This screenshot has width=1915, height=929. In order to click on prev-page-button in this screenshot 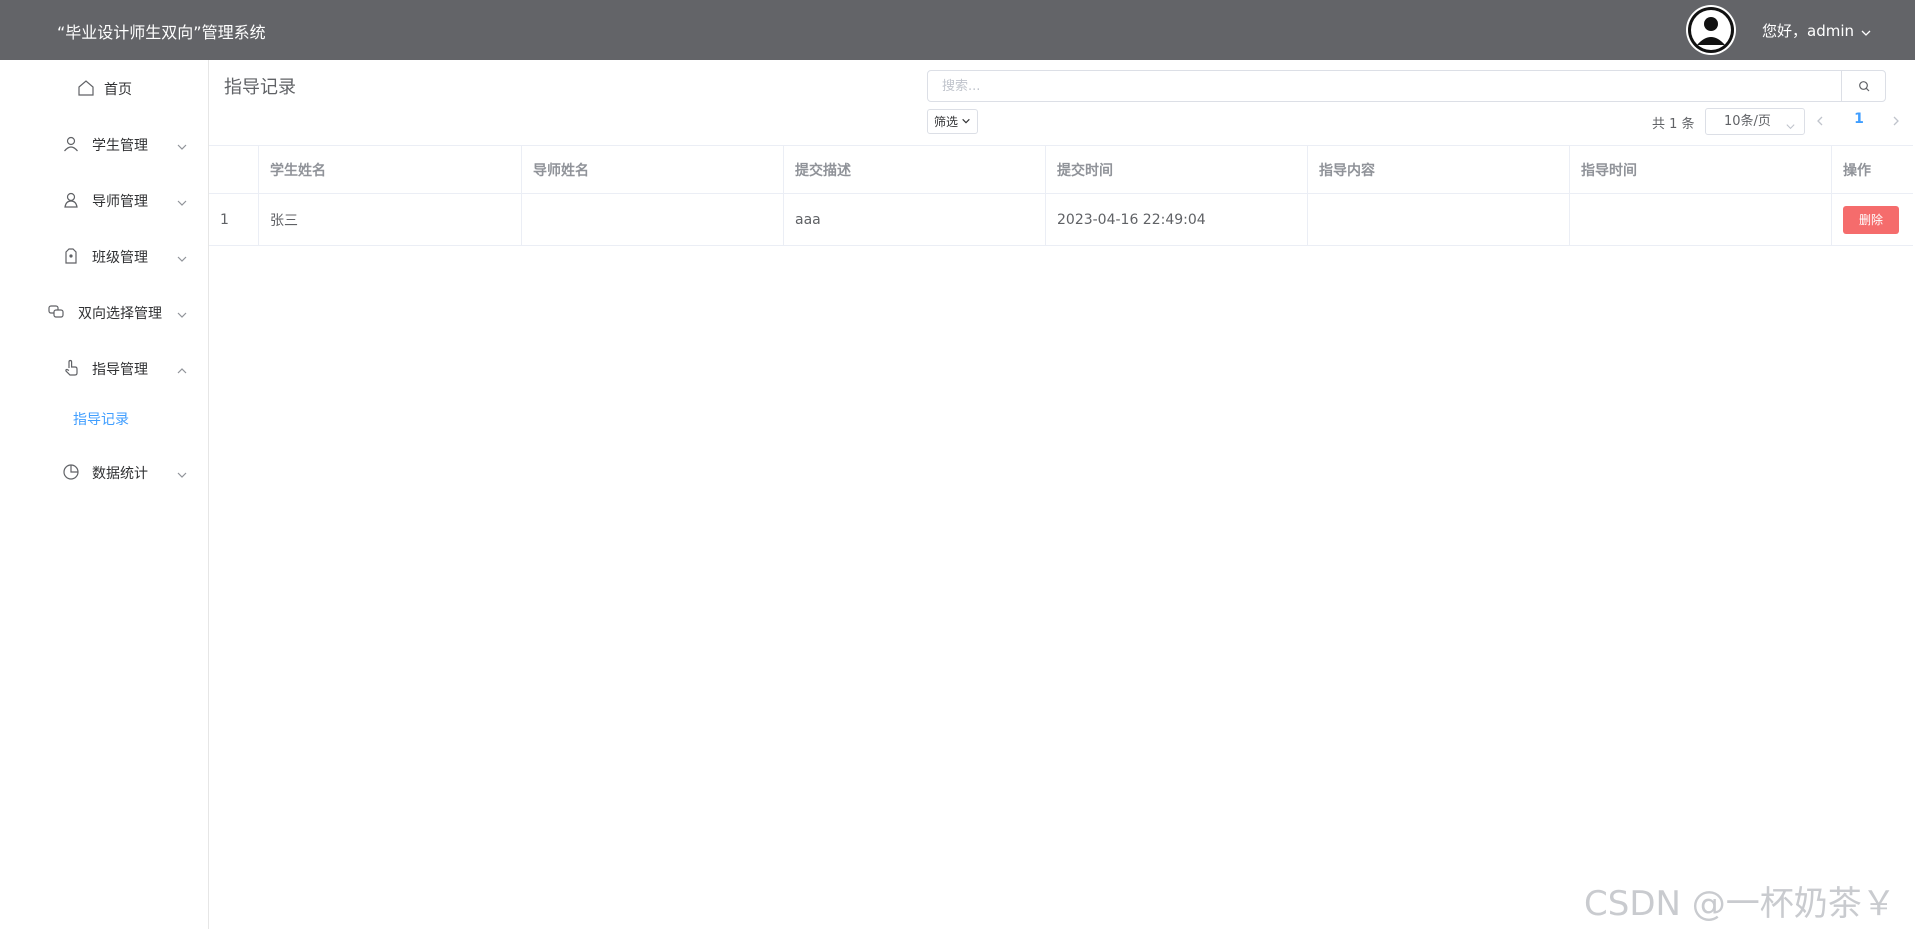, I will do `click(1820, 121)`.